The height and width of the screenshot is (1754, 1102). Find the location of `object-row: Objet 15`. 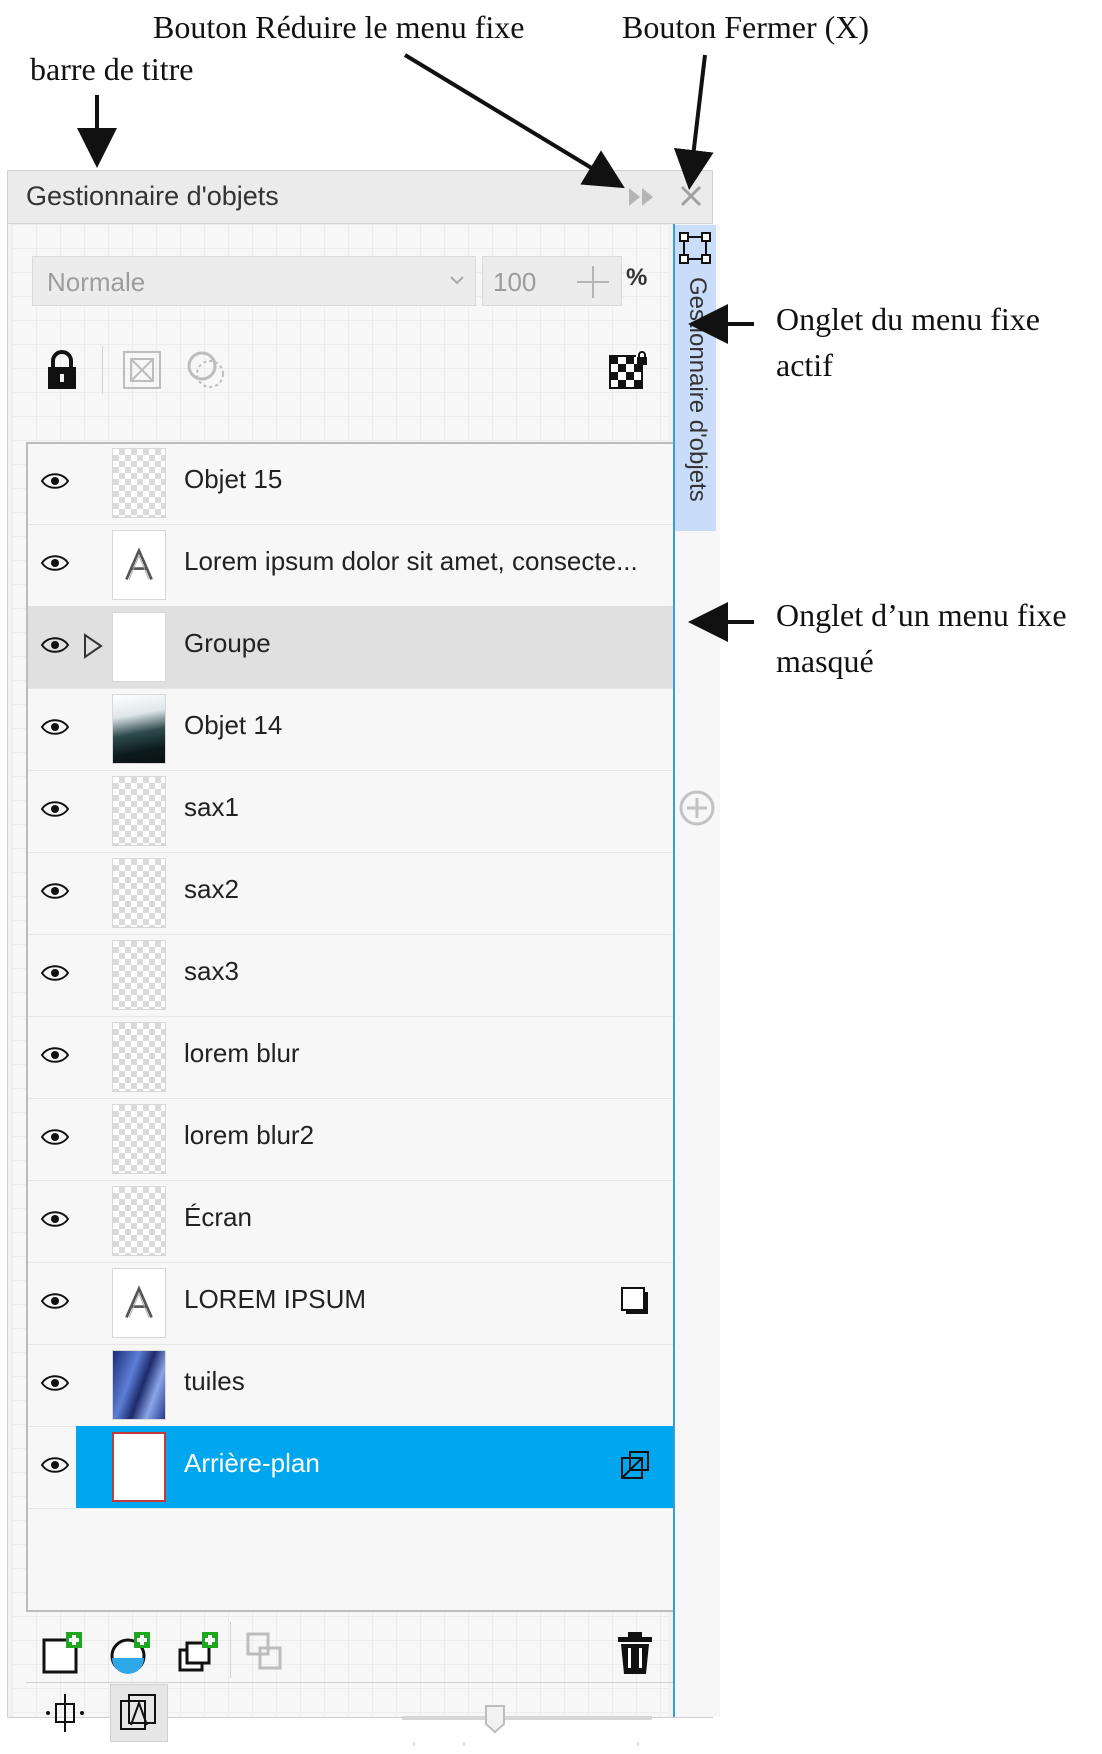

object-row: Objet 15 is located at coordinates (352, 484).